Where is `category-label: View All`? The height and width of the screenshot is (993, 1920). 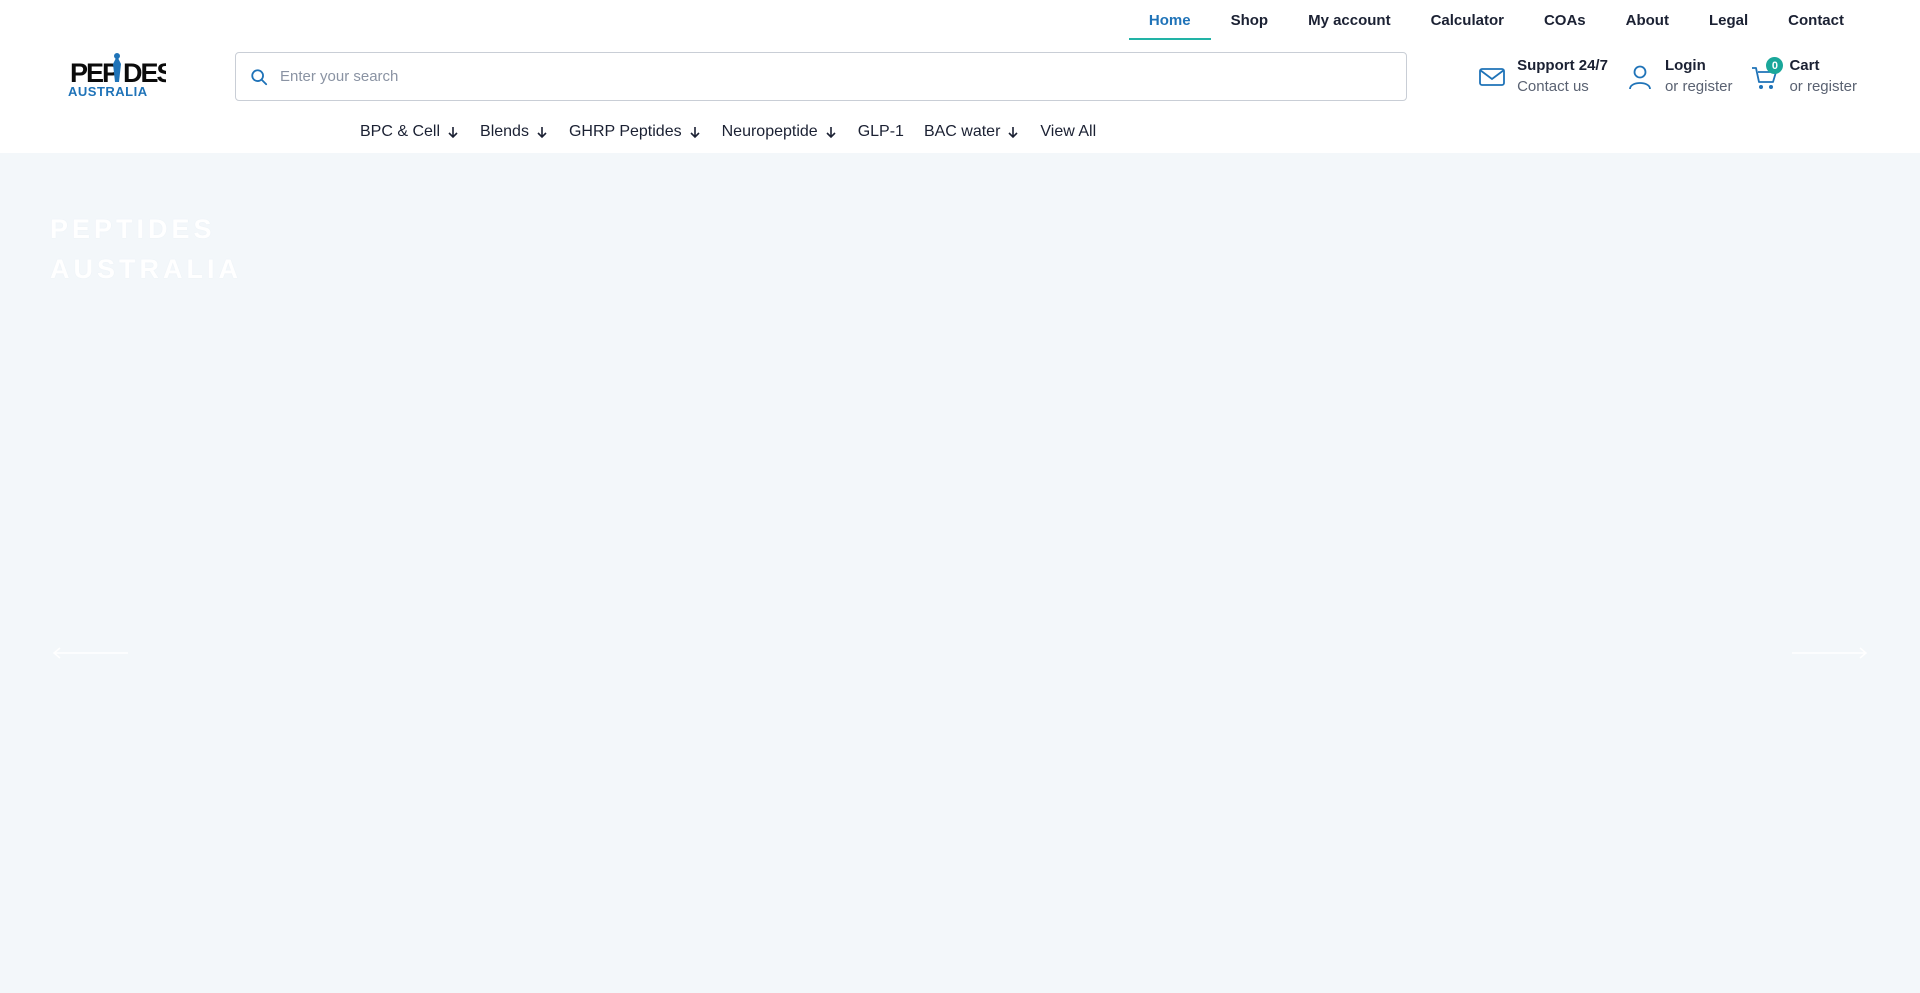
category-label: View All is located at coordinates (1068, 131).